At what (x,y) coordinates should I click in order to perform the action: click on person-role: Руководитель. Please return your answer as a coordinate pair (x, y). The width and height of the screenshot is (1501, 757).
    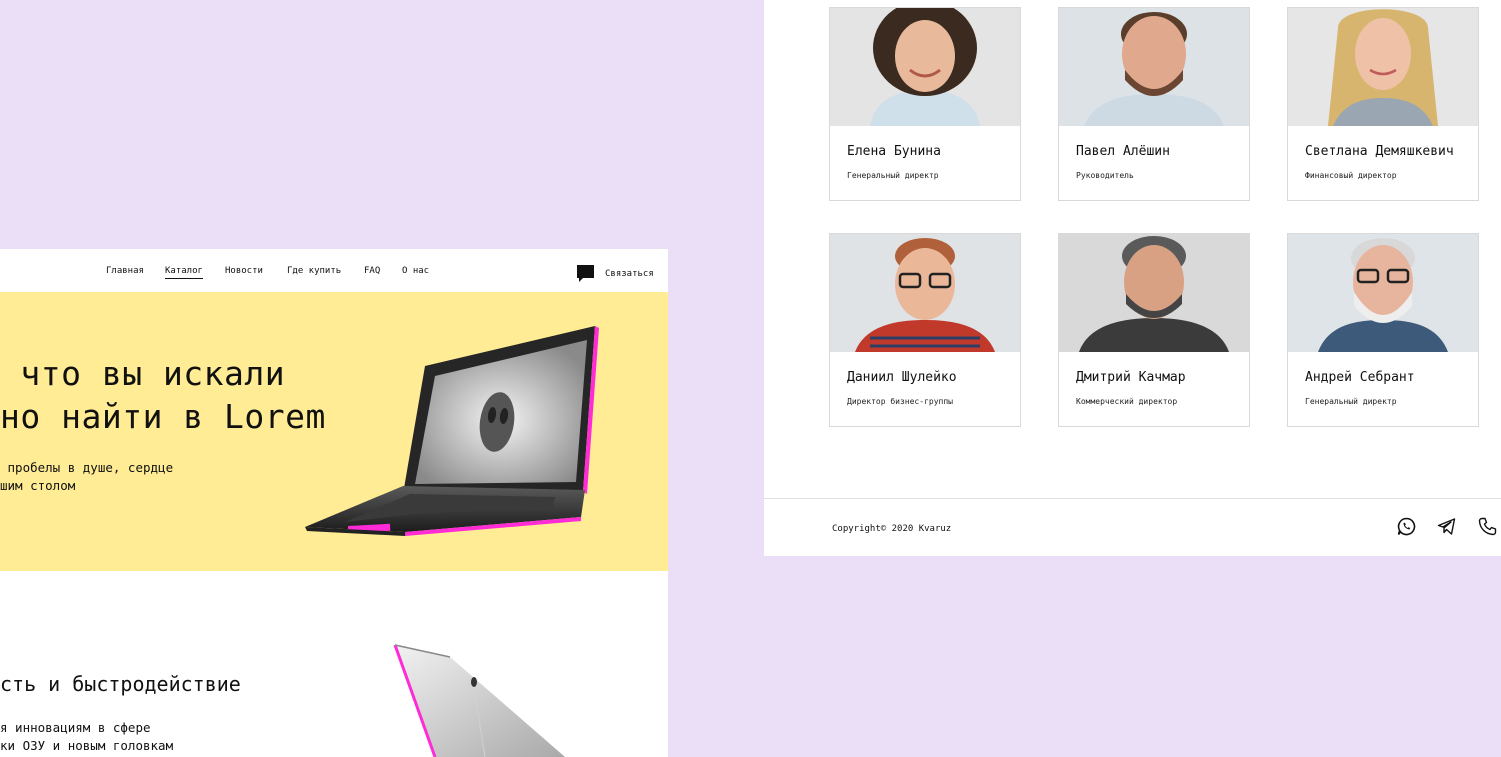
    Looking at the image, I should click on (1105, 175).